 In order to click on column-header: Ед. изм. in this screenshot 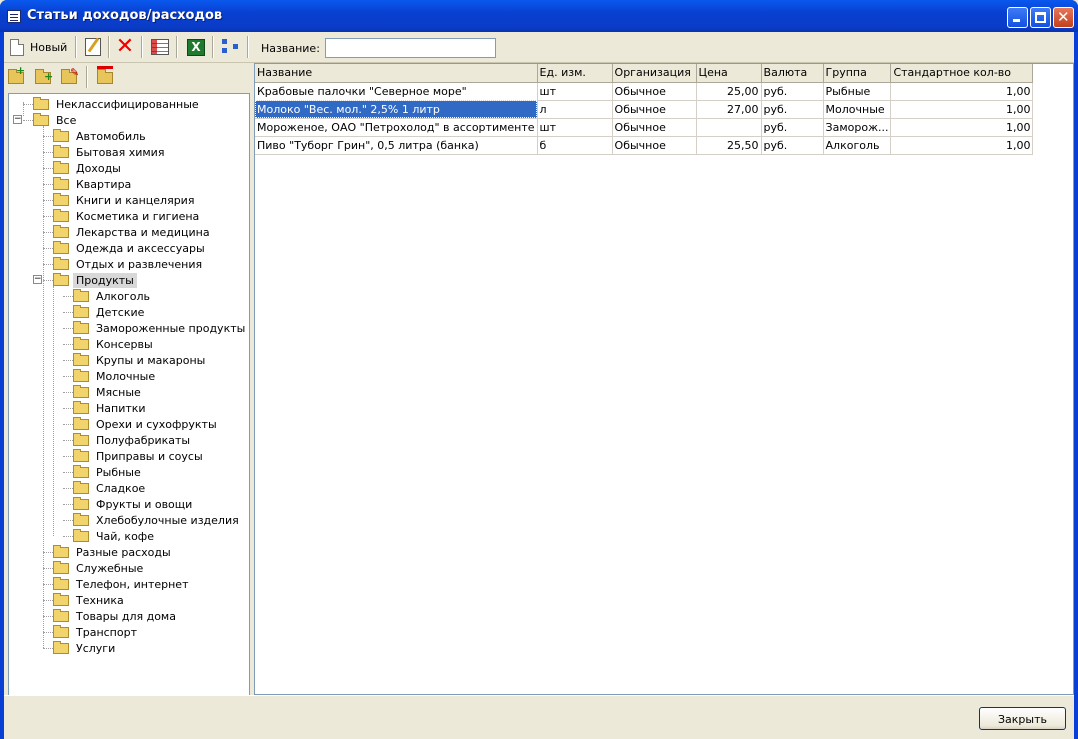, I will do `click(575, 73)`.